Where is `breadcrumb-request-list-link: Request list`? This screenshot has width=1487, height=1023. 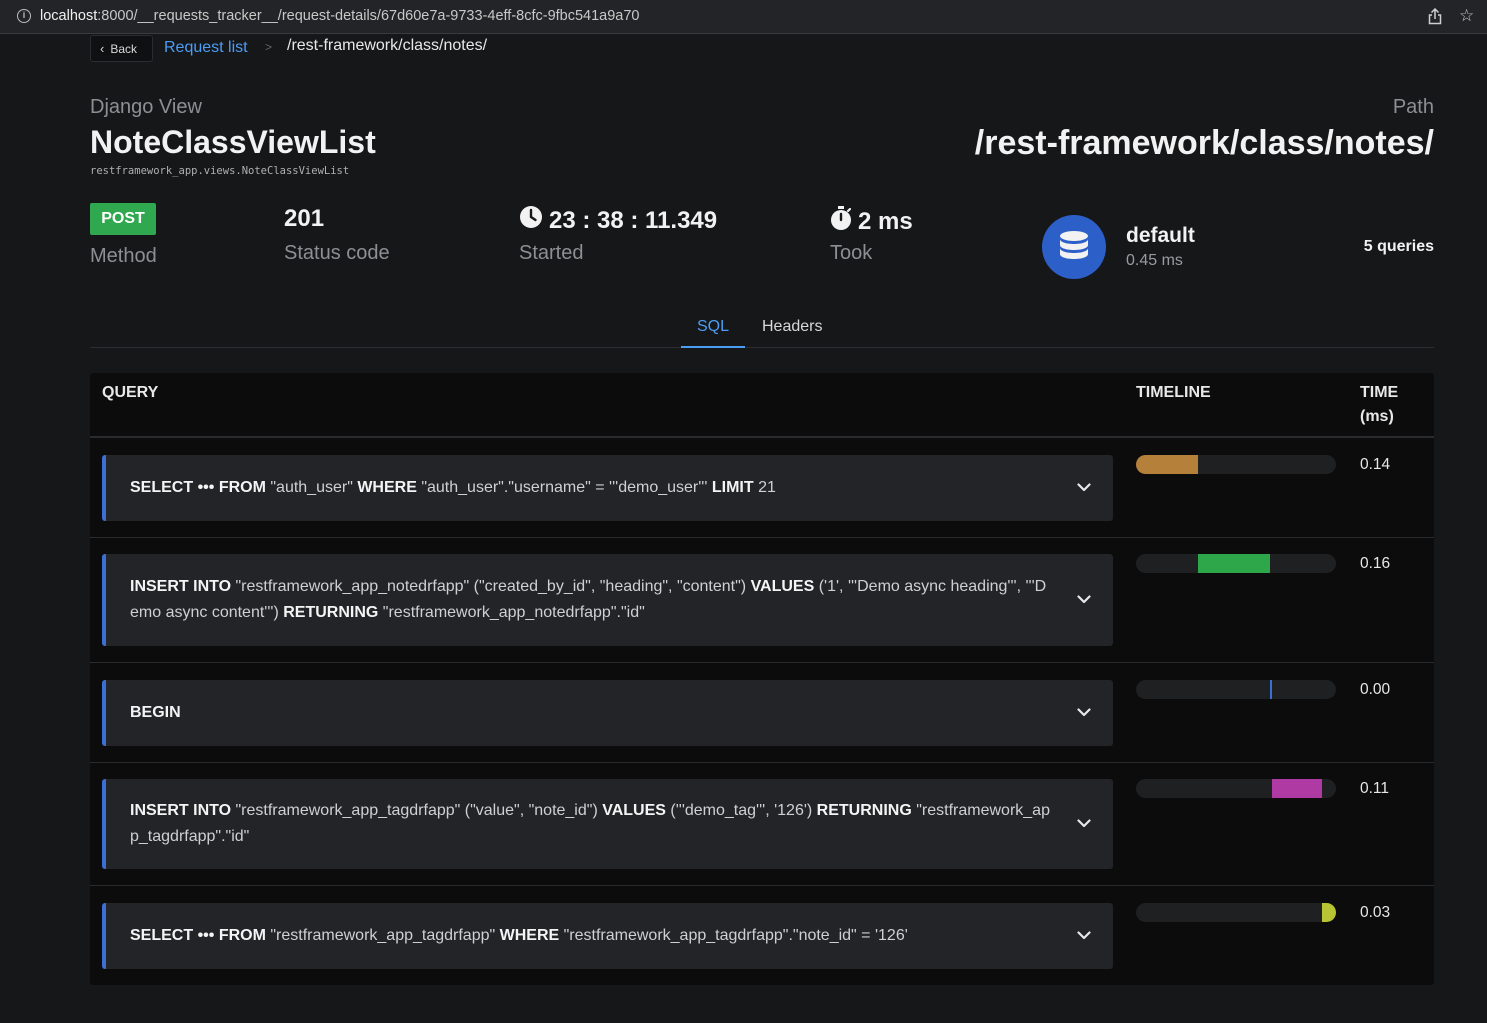
breadcrumb-request-list-link: Request list is located at coordinates (206, 48).